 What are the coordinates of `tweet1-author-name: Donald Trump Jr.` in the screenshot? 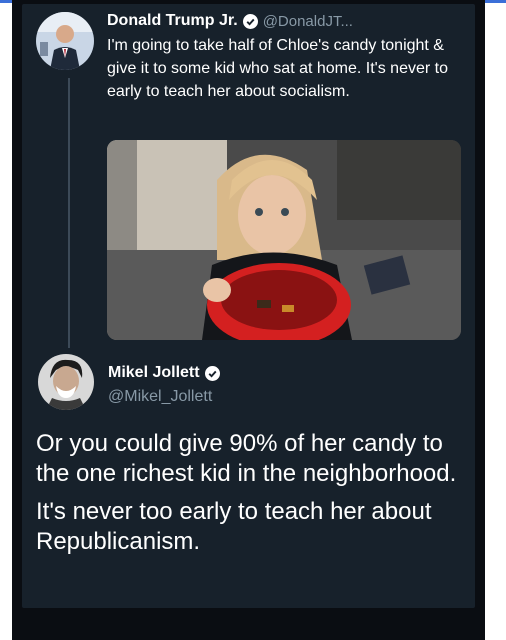 It's located at (172, 21).